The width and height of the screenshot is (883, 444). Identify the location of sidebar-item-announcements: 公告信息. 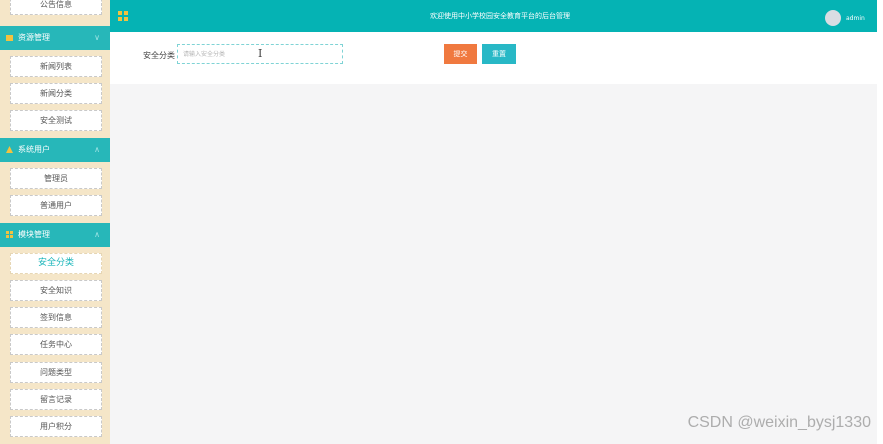
(56, 7).